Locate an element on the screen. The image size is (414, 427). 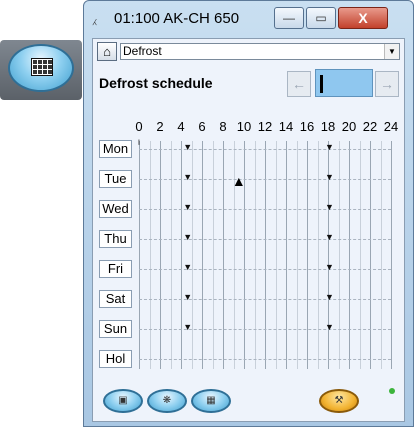
app-icon: ⁁ is located at coordinates (95, 17).